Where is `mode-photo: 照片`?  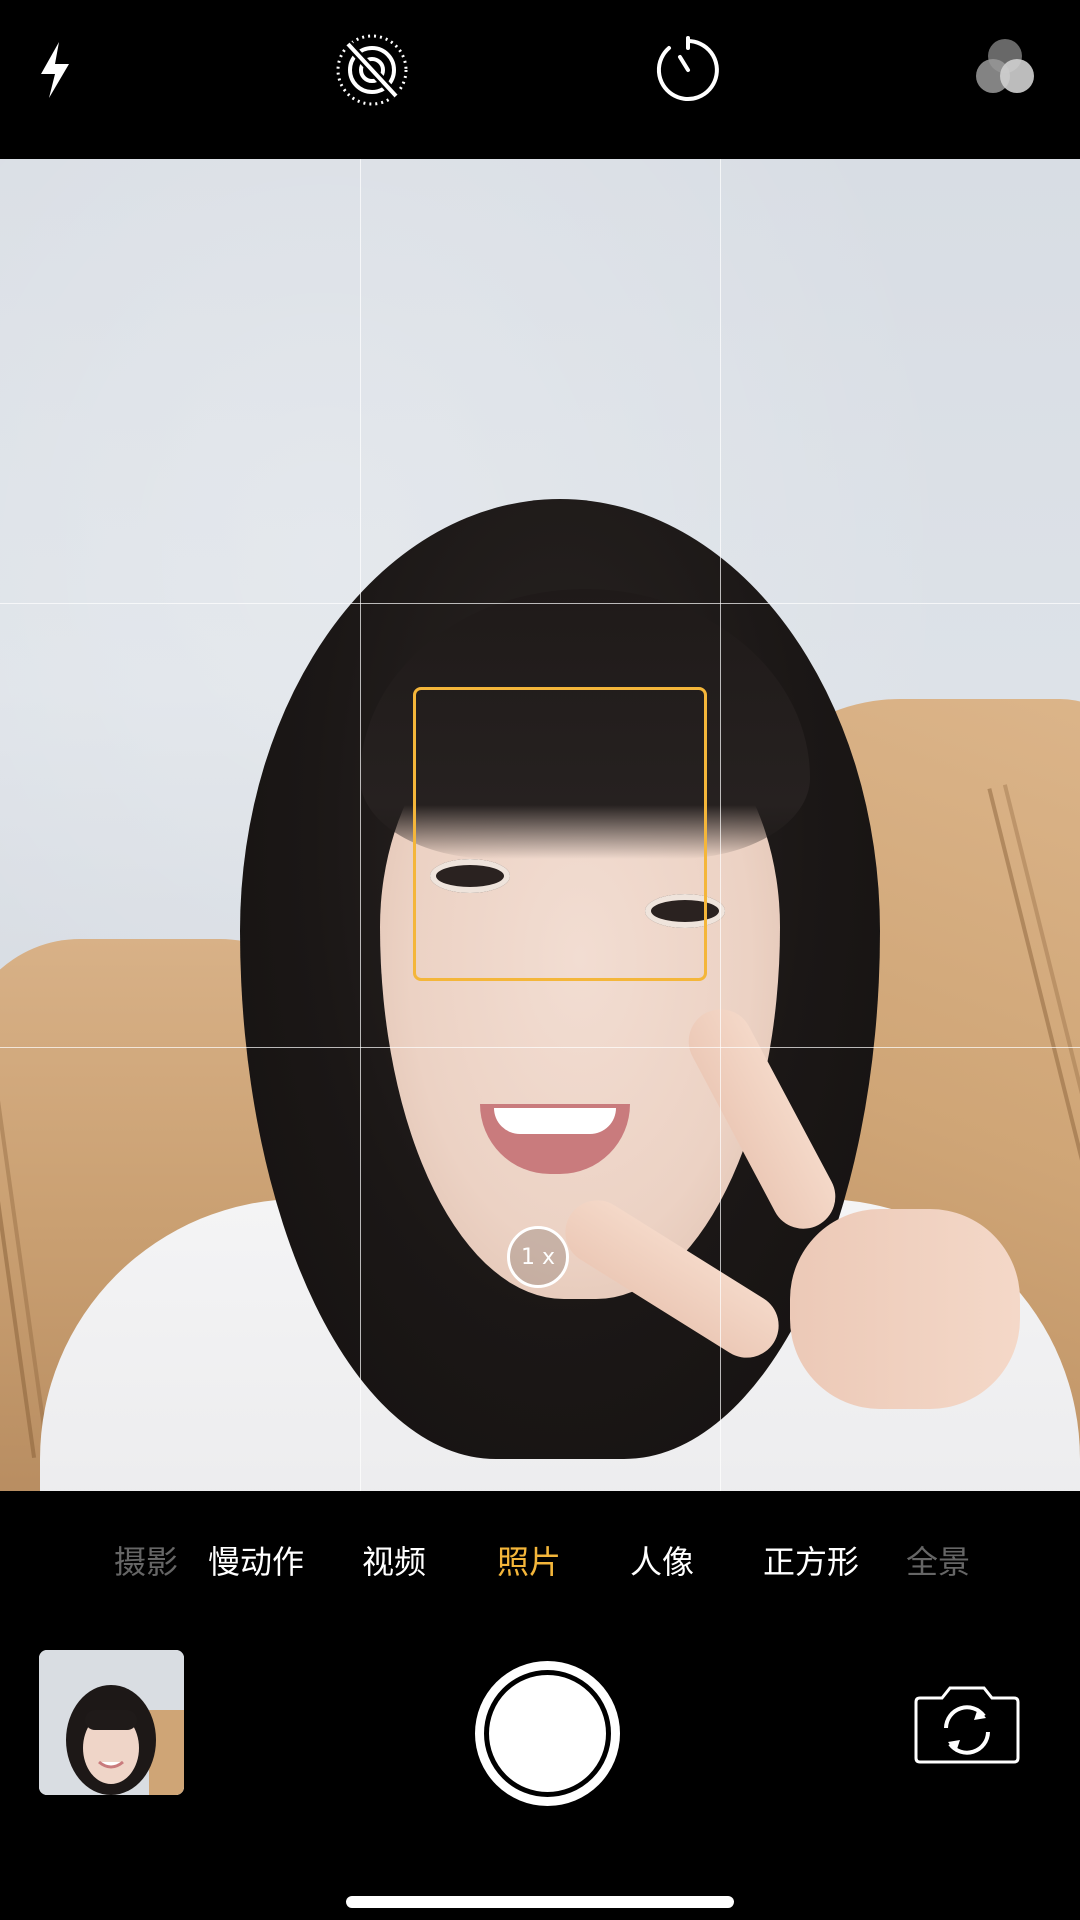 mode-photo: 照片 is located at coordinates (529, 1562).